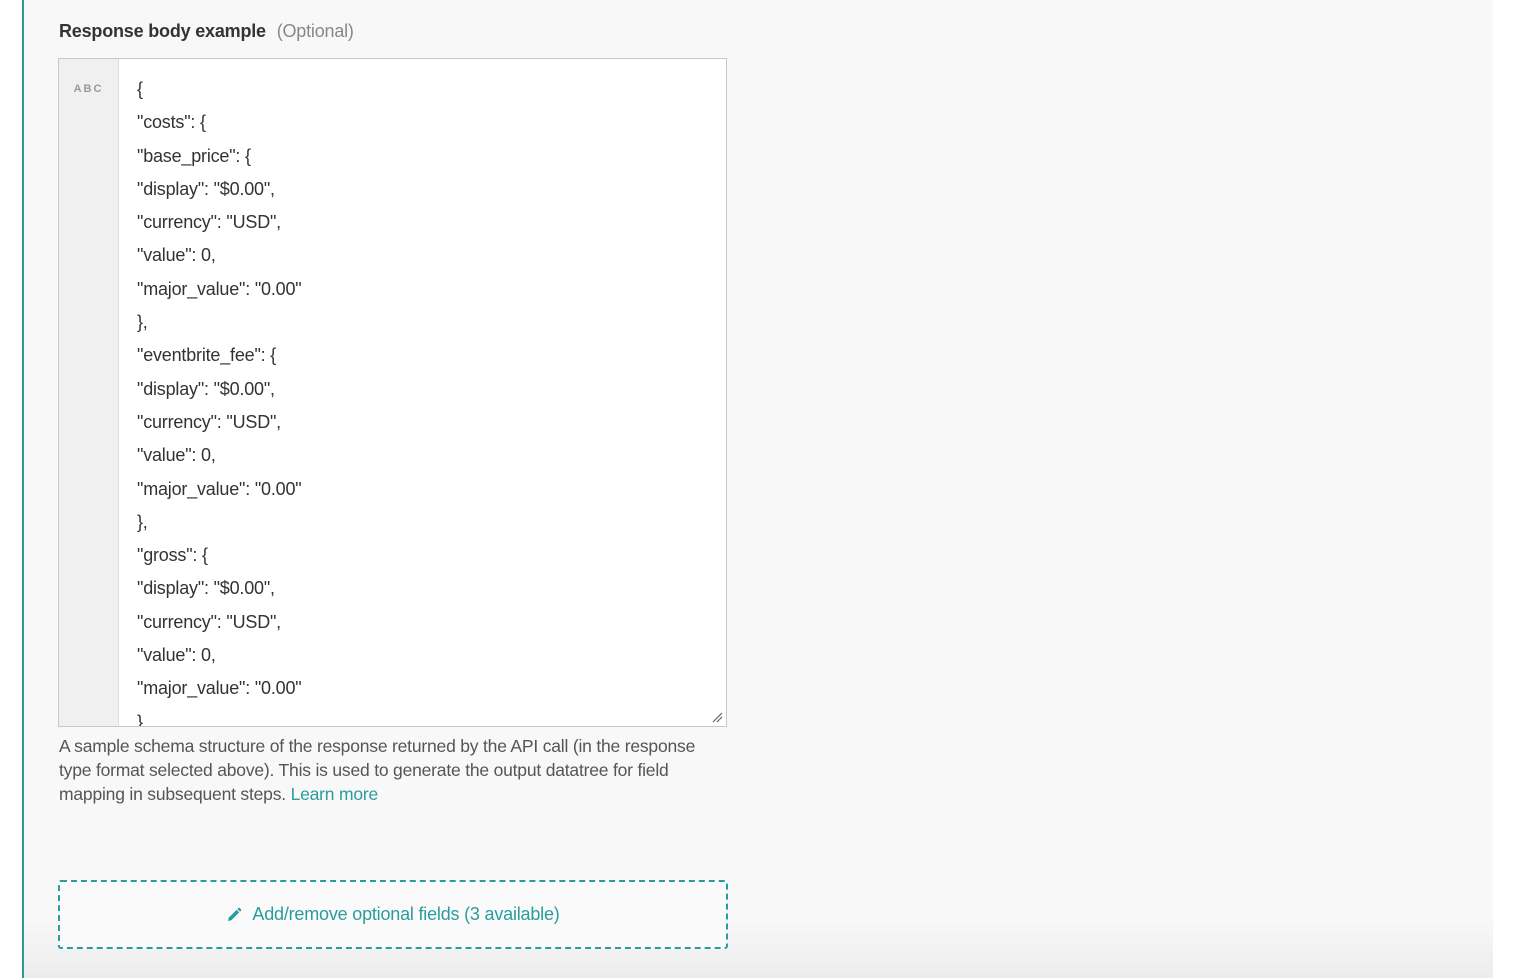  I want to click on learn-more-link: Learn more, so click(335, 794).